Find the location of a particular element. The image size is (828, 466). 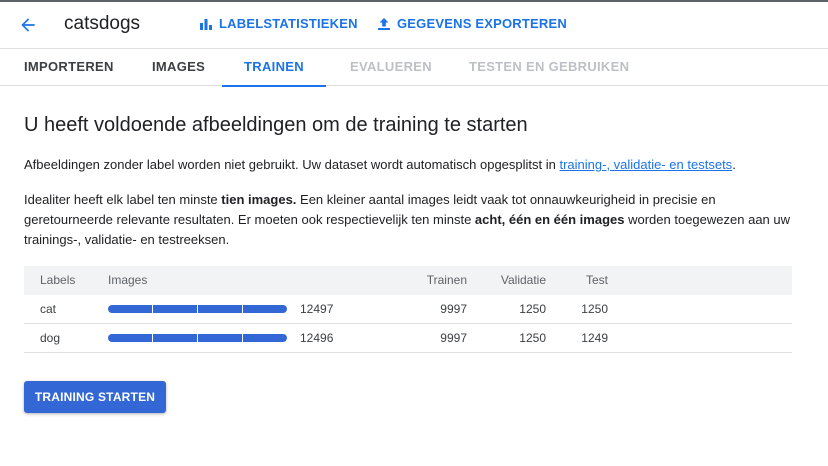

label-statistics-button: LABELSTATISTIEKEN is located at coordinates (278, 23).